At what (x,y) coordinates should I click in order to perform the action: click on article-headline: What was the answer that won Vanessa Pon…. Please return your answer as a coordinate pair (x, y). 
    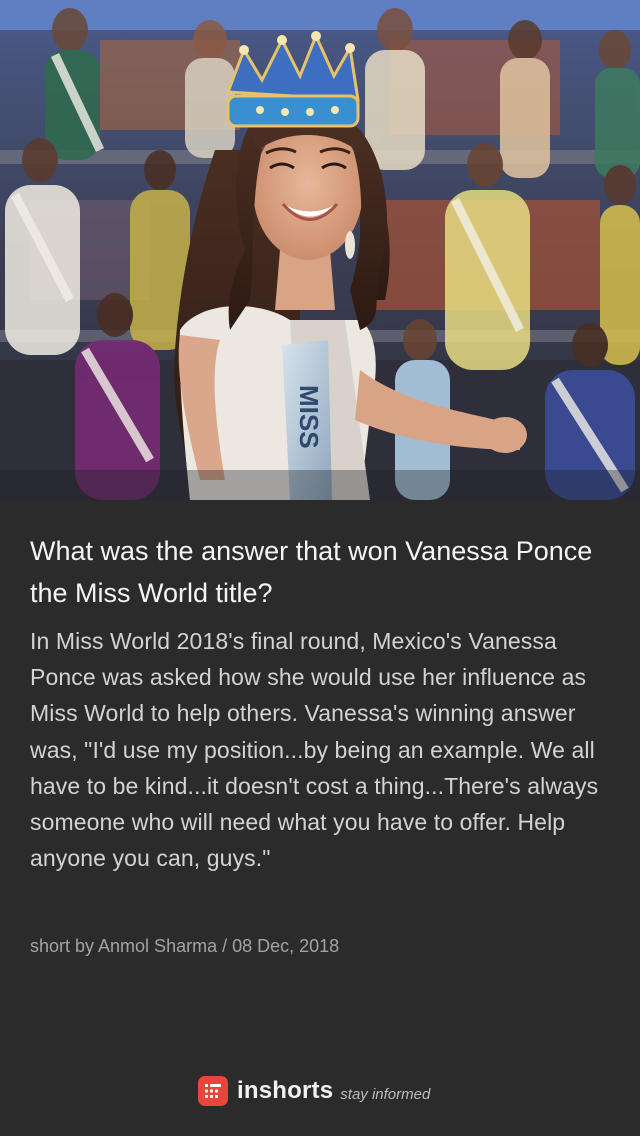
    Looking at the image, I should click on (322, 572).